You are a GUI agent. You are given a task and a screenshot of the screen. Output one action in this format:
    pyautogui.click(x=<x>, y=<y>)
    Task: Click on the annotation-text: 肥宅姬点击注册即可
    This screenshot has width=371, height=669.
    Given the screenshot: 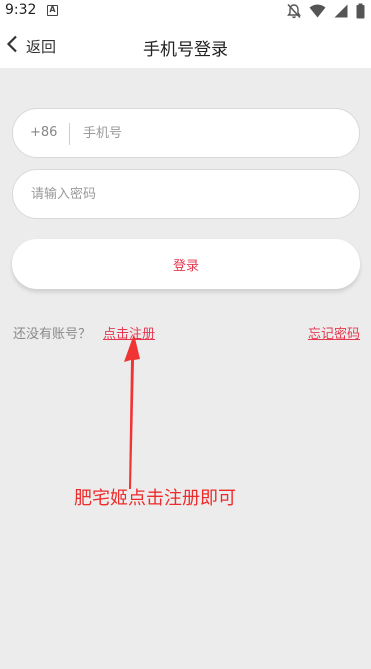 What is the action you would take?
    pyautogui.click(x=155, y=498)
    